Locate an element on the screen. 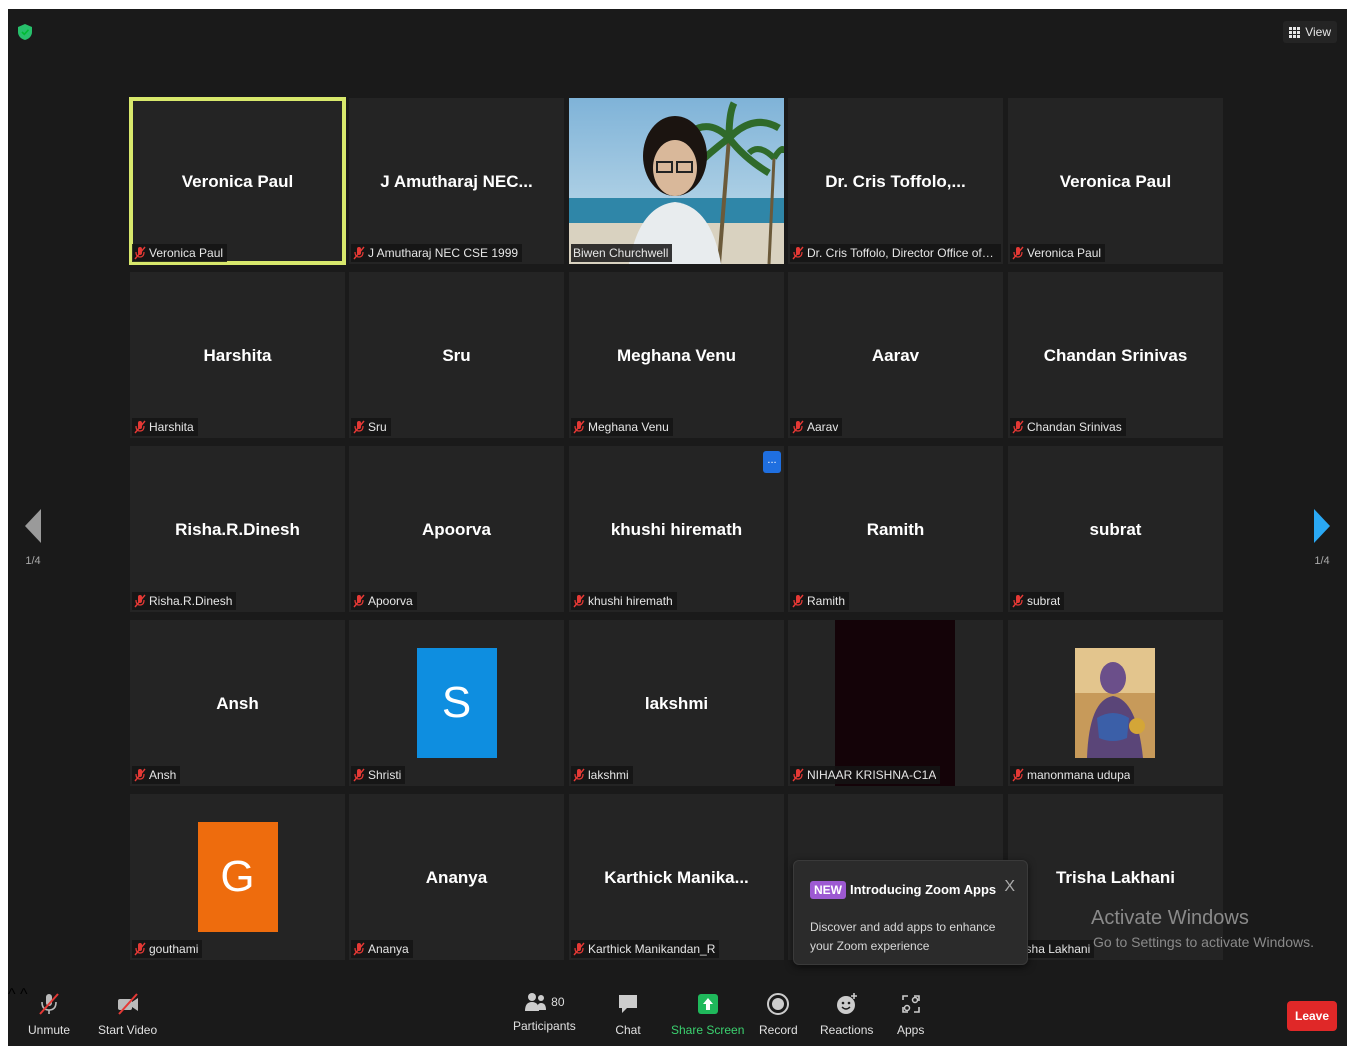  participant-tile: Apoorva Apoorva is located at coordinates (456, 529).